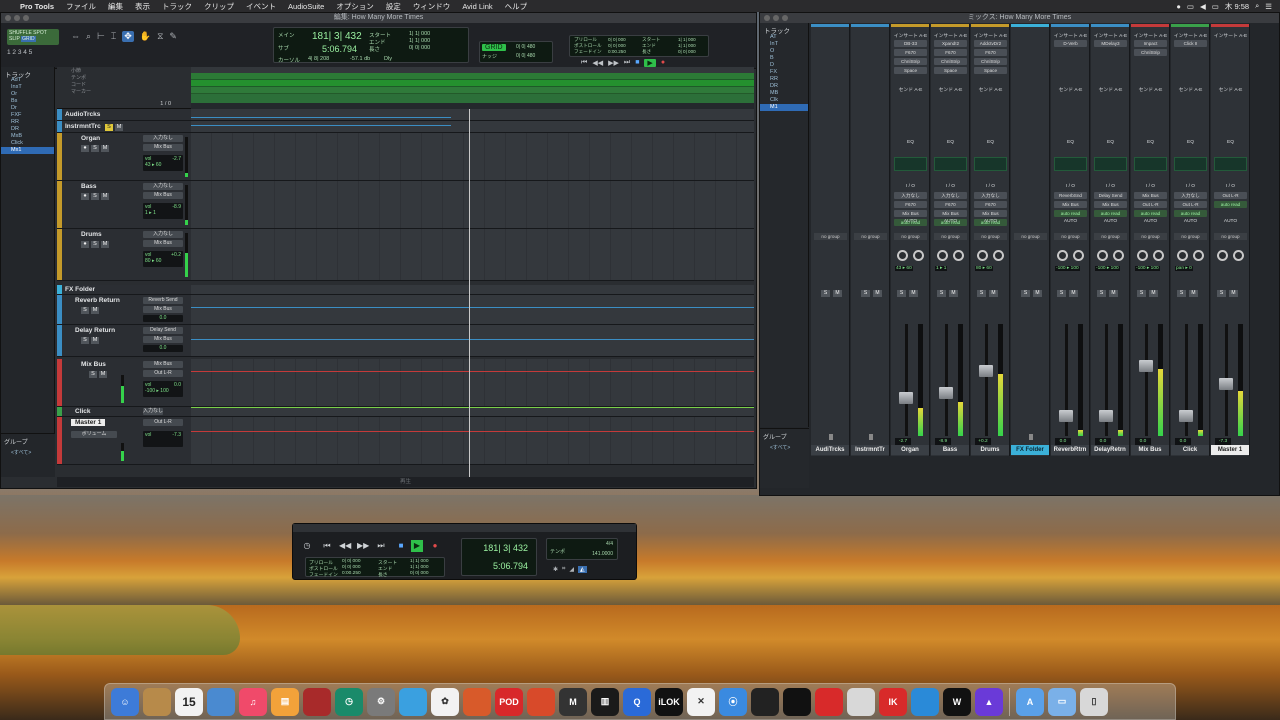  I want to click on track-row: Master 1 Out L-R ボリューム vol -7.3, so click(405, 441).